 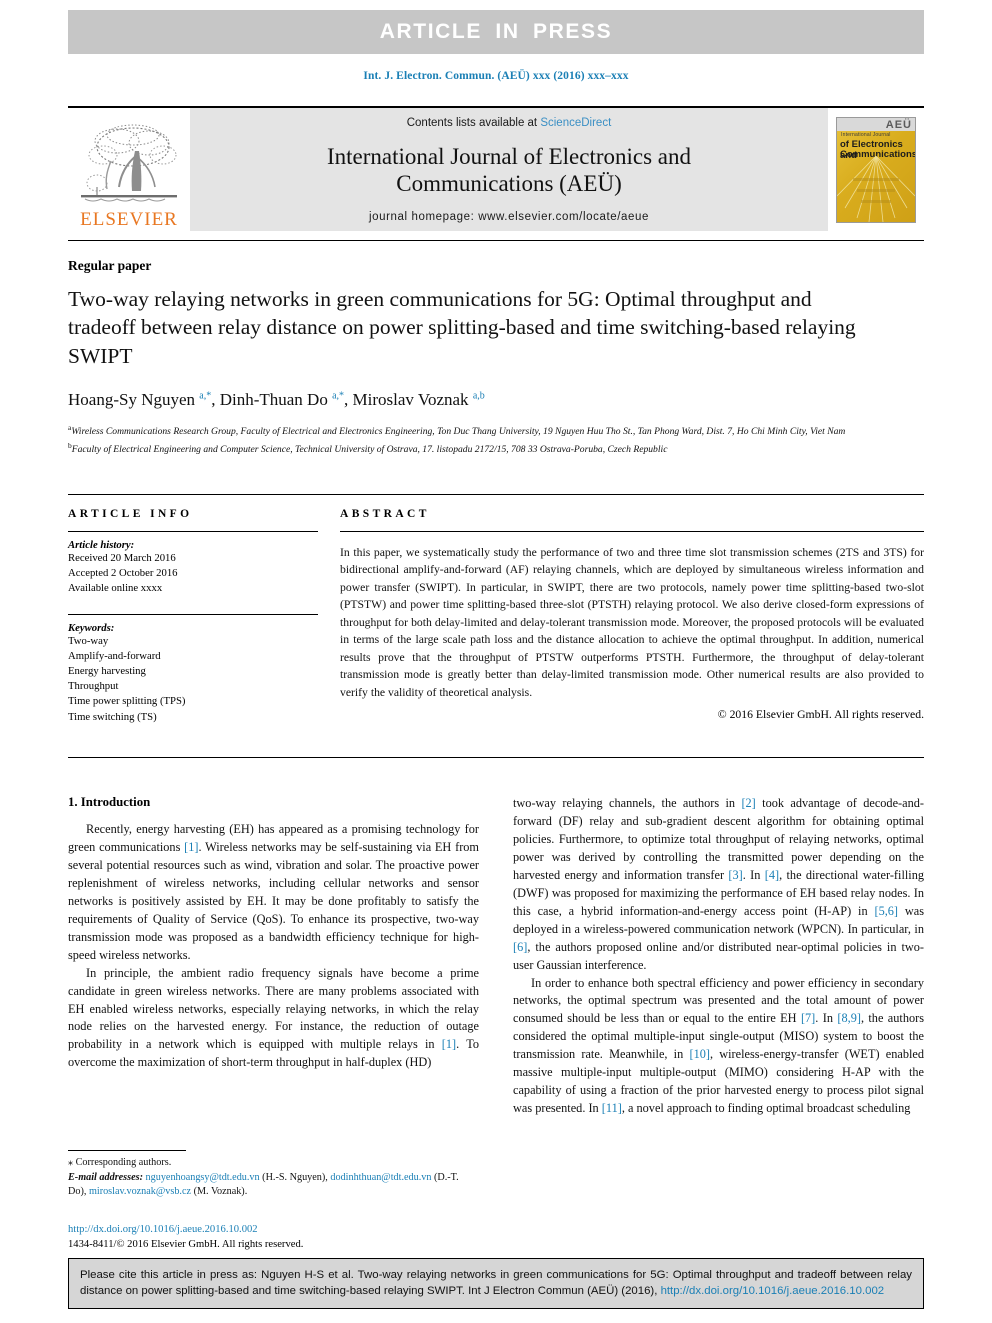 I want to click on article-history-1: Accepted 2 October 2016, so click(x=123, y=573).